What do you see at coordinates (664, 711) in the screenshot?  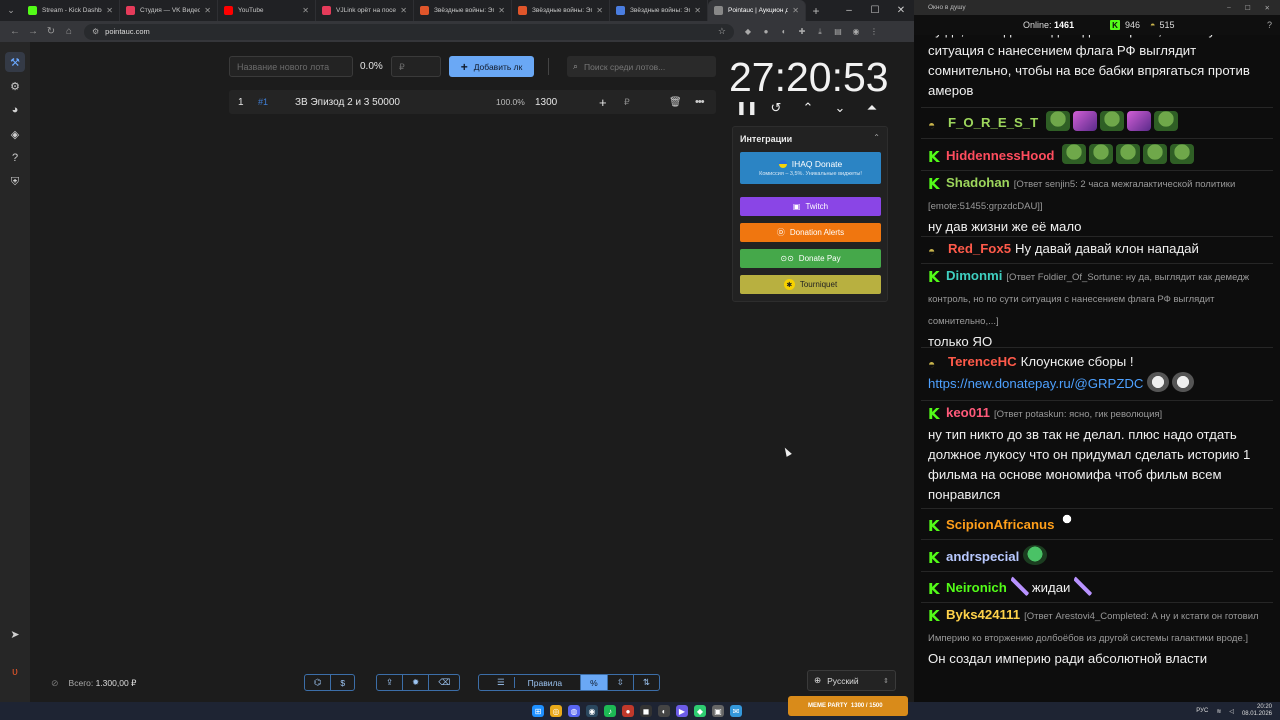 I see `obs-icon: ◐` at bounding box center [664, 711].